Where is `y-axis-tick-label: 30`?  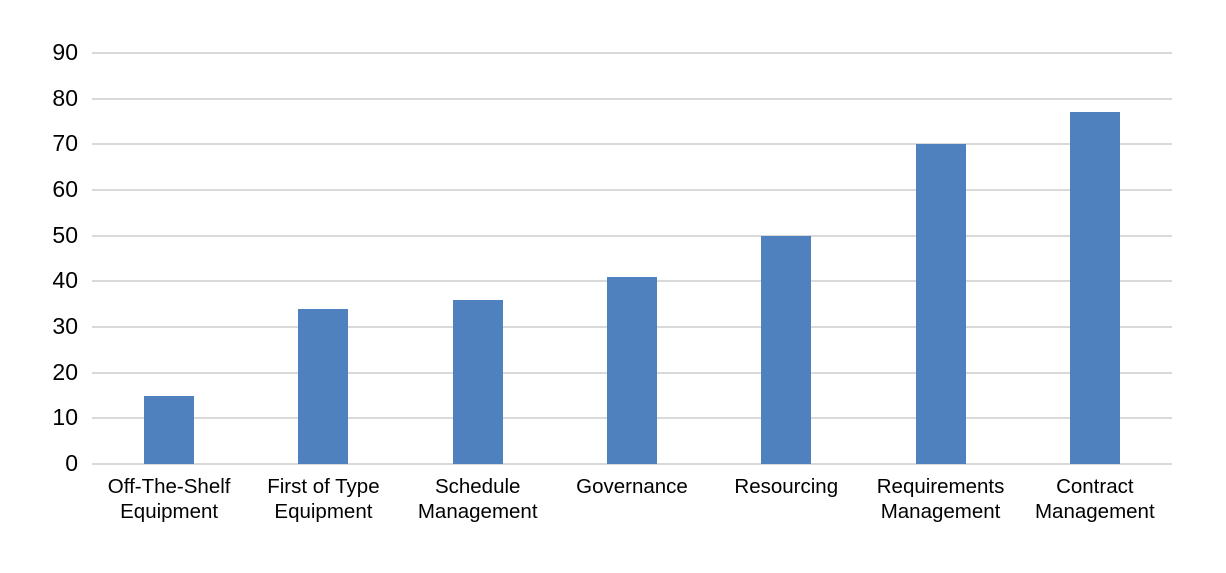 y-axis-tick-label: 30 is located at coordinates (65, 326).